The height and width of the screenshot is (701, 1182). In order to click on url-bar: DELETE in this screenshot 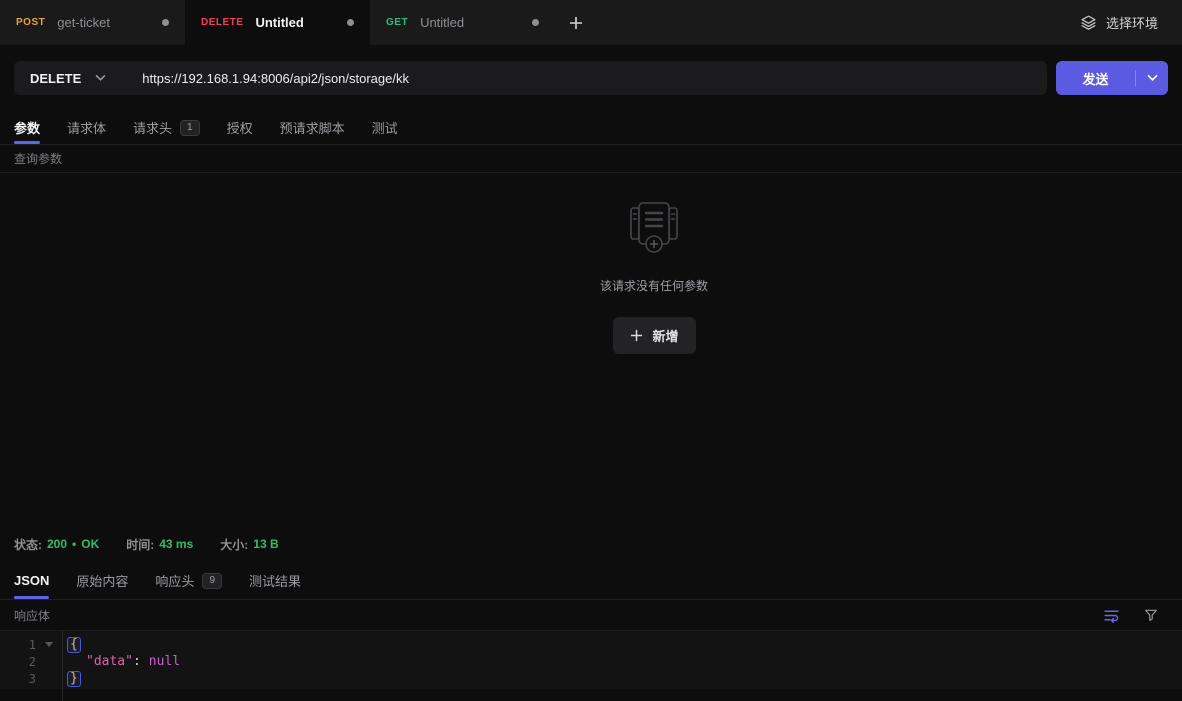, I will do `click(530, 78)`.